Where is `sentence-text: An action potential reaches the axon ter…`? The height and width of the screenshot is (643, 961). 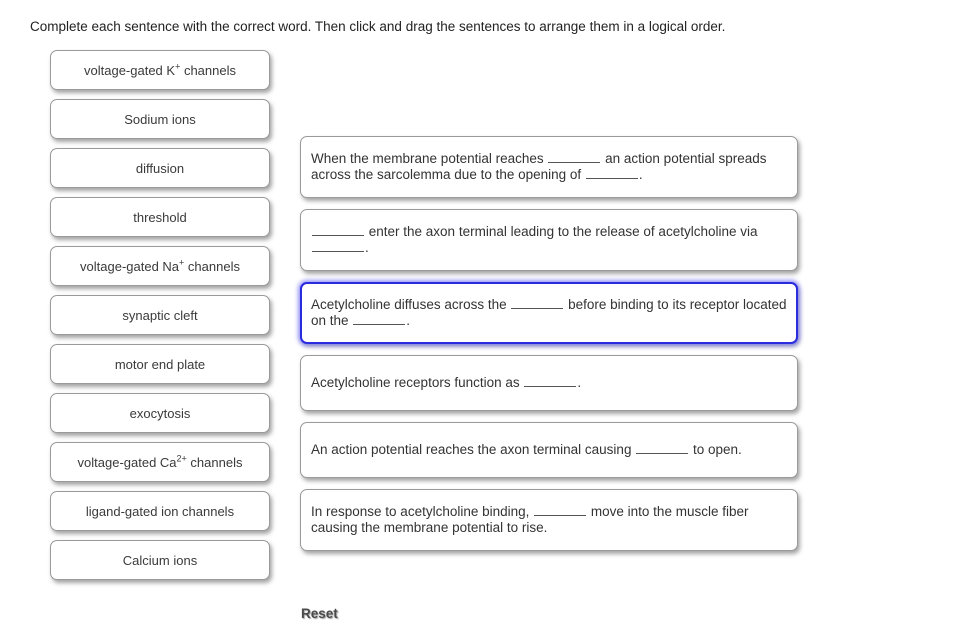 sentence-text: An action potential reaches the axon ter… is located at coordinates (526, 449).